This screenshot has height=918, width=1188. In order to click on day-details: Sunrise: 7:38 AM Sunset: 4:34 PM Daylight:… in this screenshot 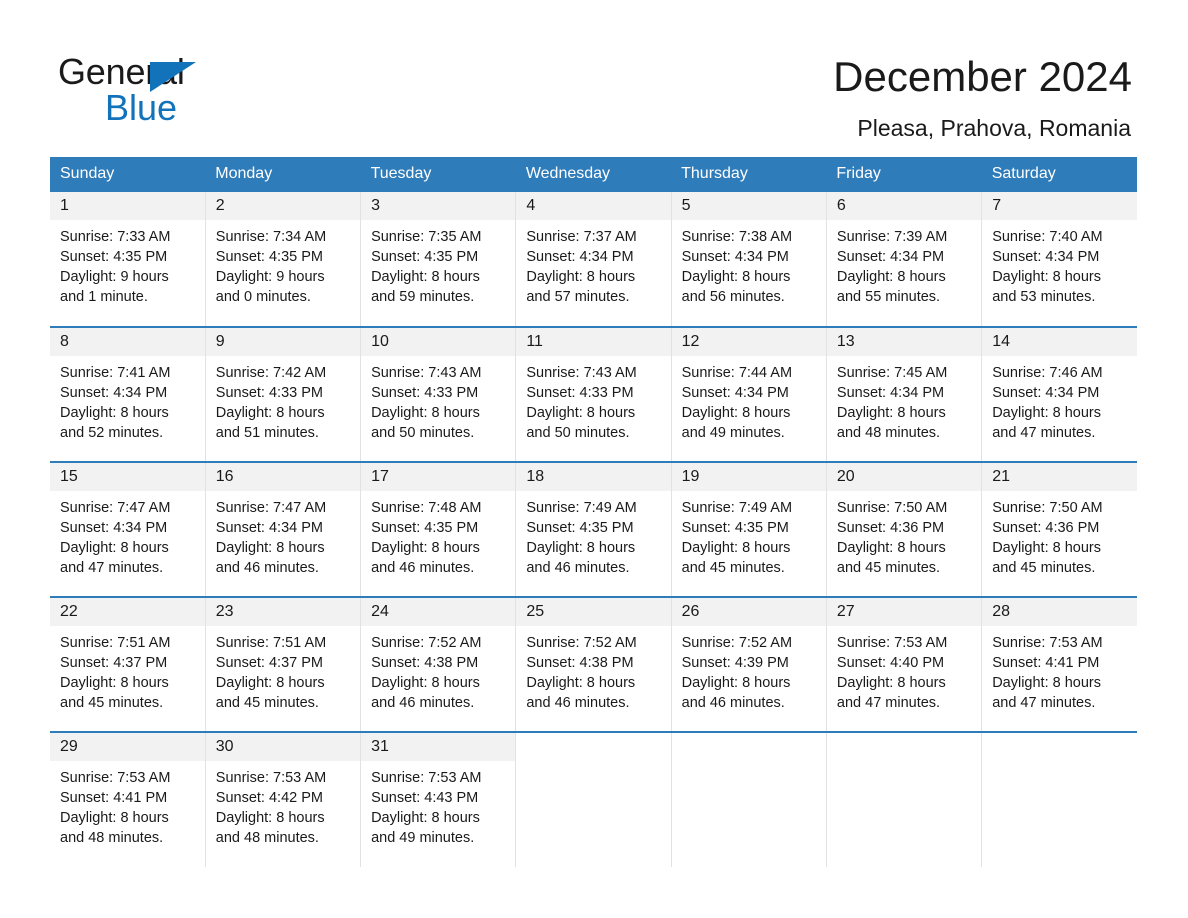, I will do `click(749, 263)`.